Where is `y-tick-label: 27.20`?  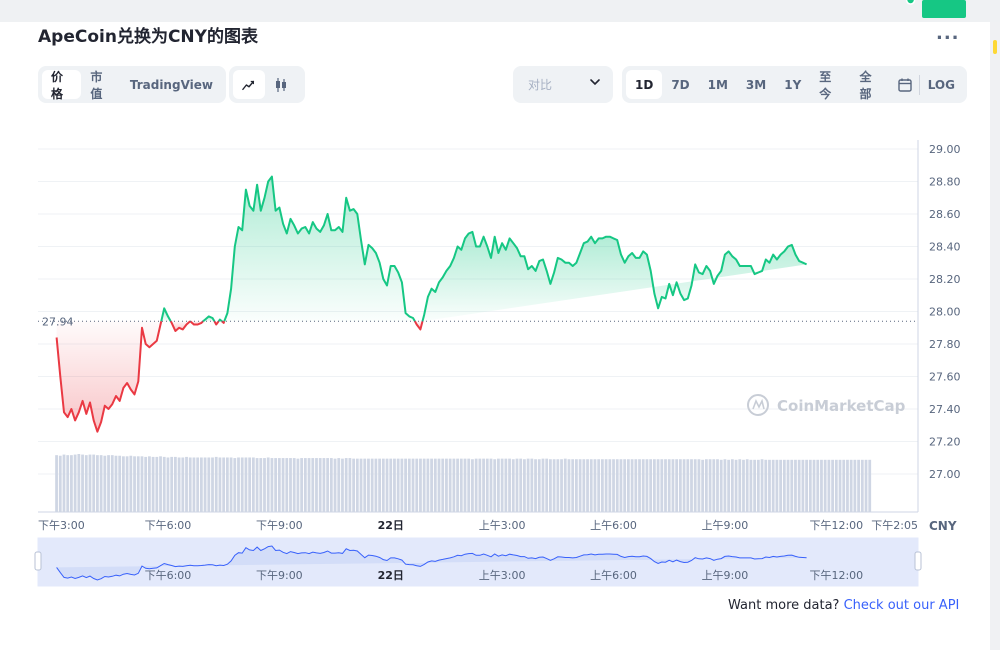 y-tick-label: 27.20 is located at coordinates (945, 442).